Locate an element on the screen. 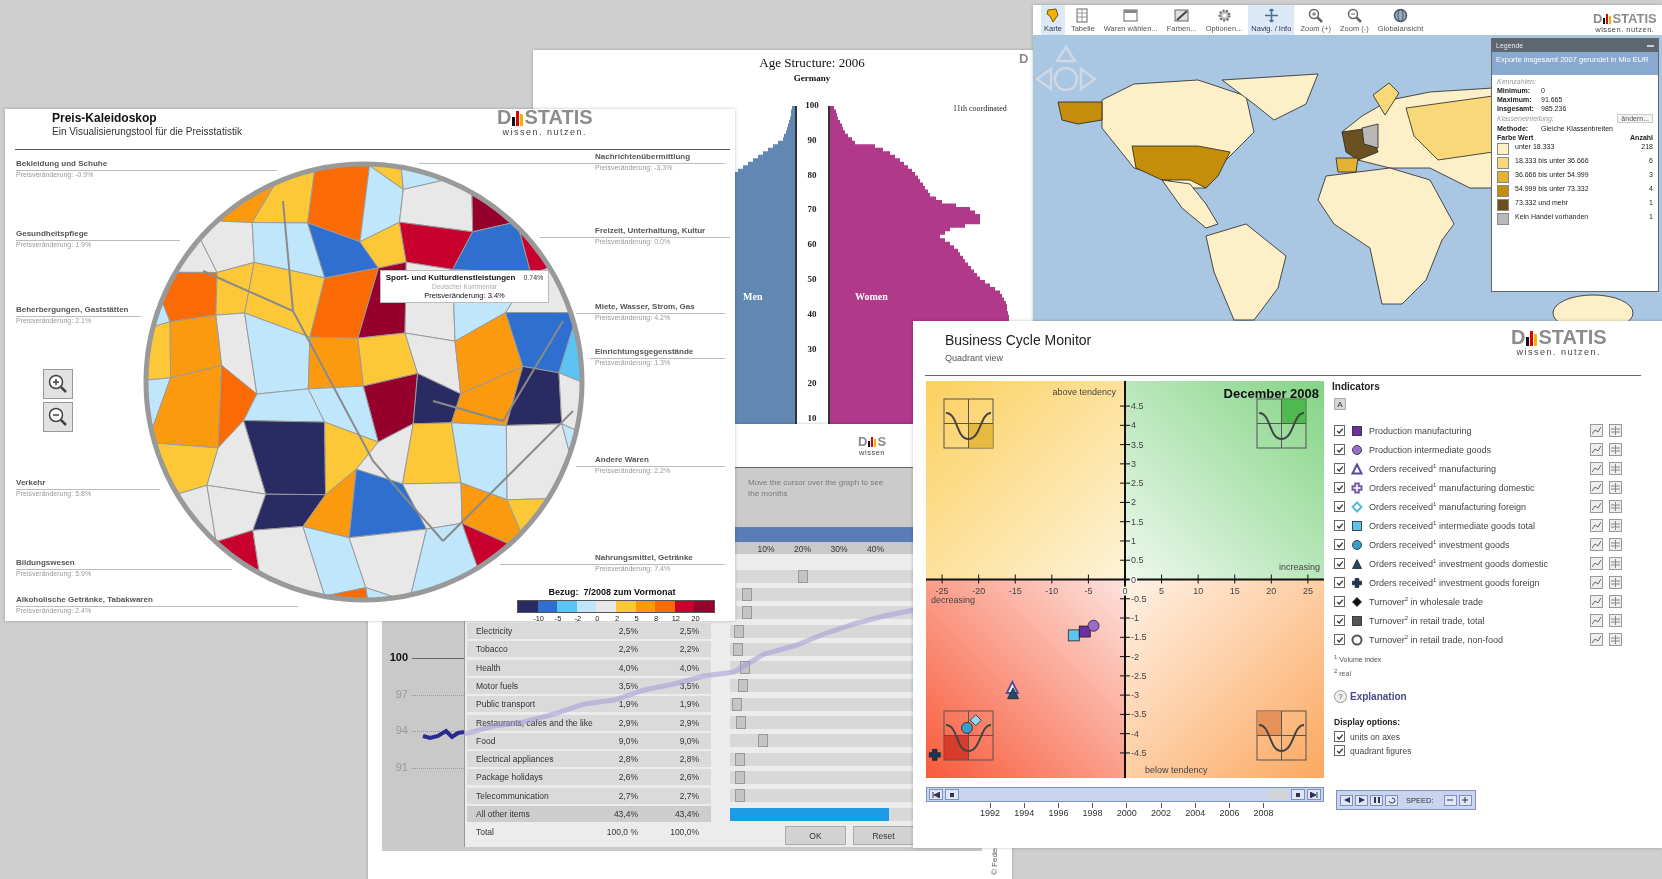  item-label: Electrical appliances is located at coordinates (515, 759).